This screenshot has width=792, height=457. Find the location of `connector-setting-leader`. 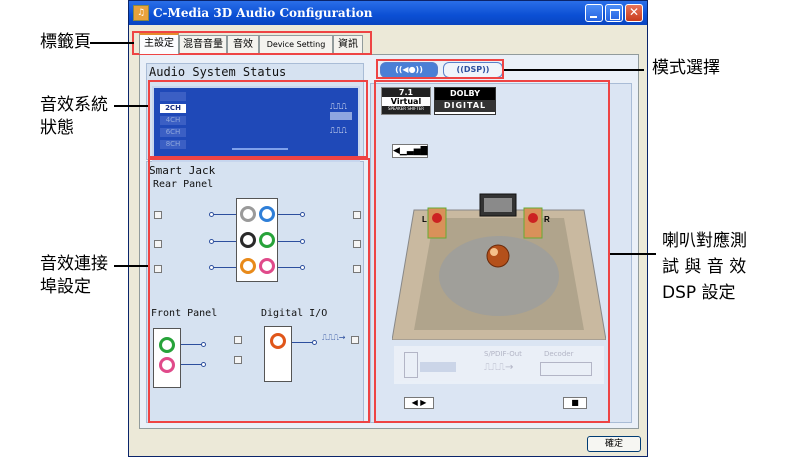

connector-setting-leader is located at coordinates (131, 266).